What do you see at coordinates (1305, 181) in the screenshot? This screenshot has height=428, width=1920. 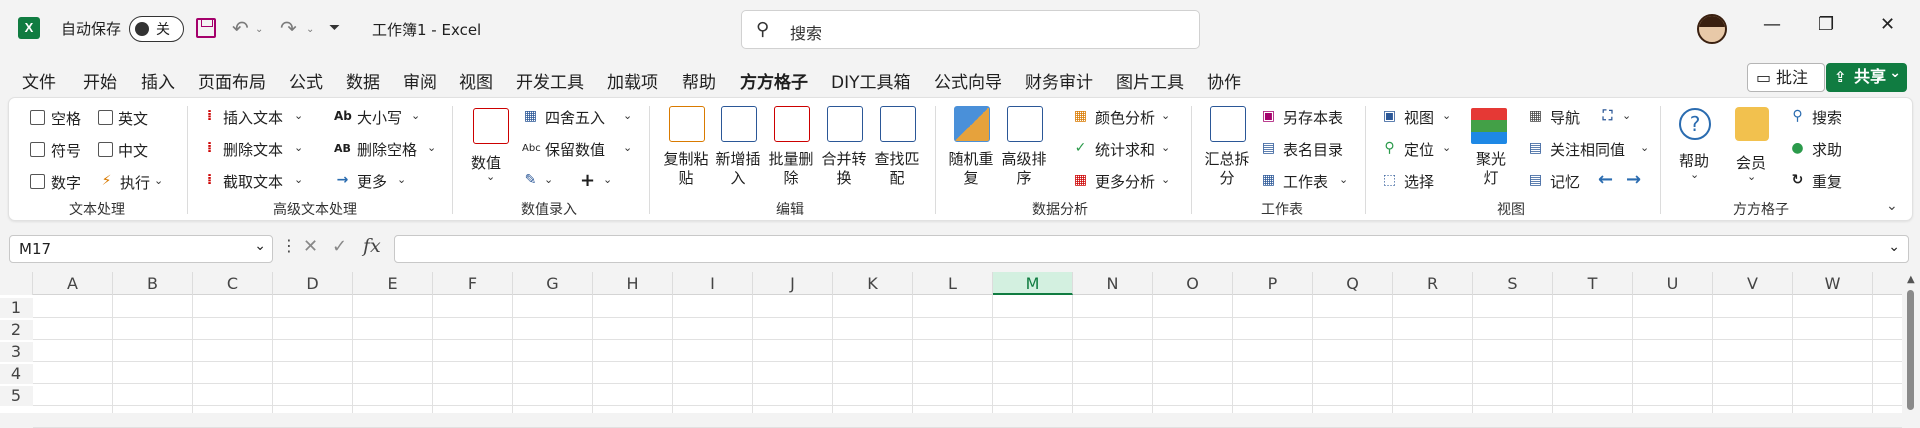 I see `worksheet-button: 工作表` at bounding box center [1305, 181].